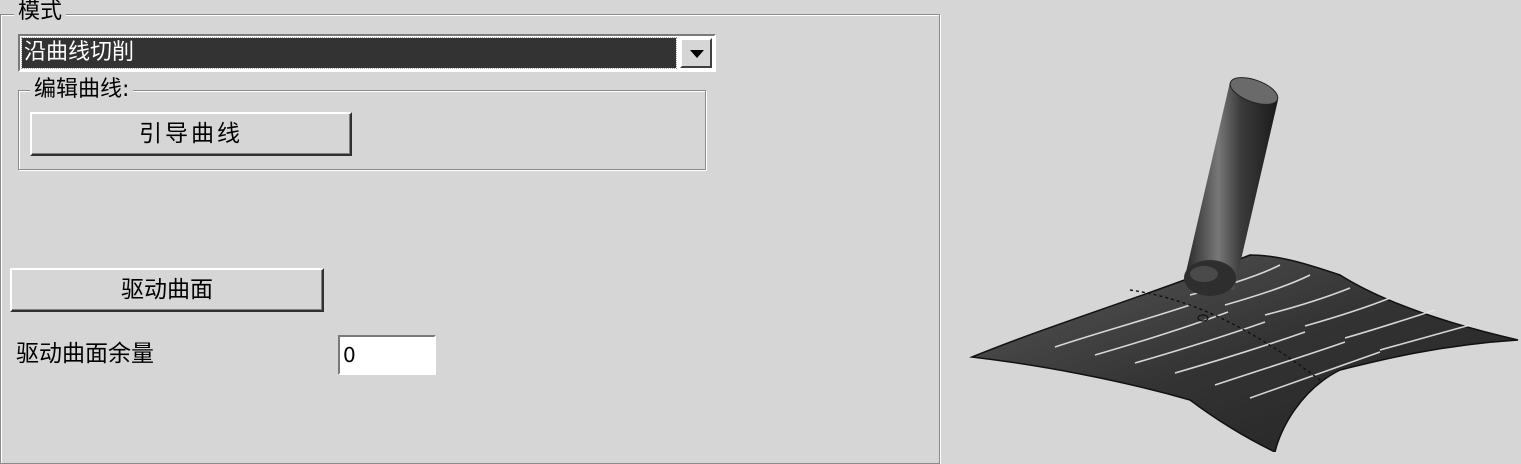 This screenshot has height=464, width=1521. I want to click on chevron-down-icon, so click(696, 53).